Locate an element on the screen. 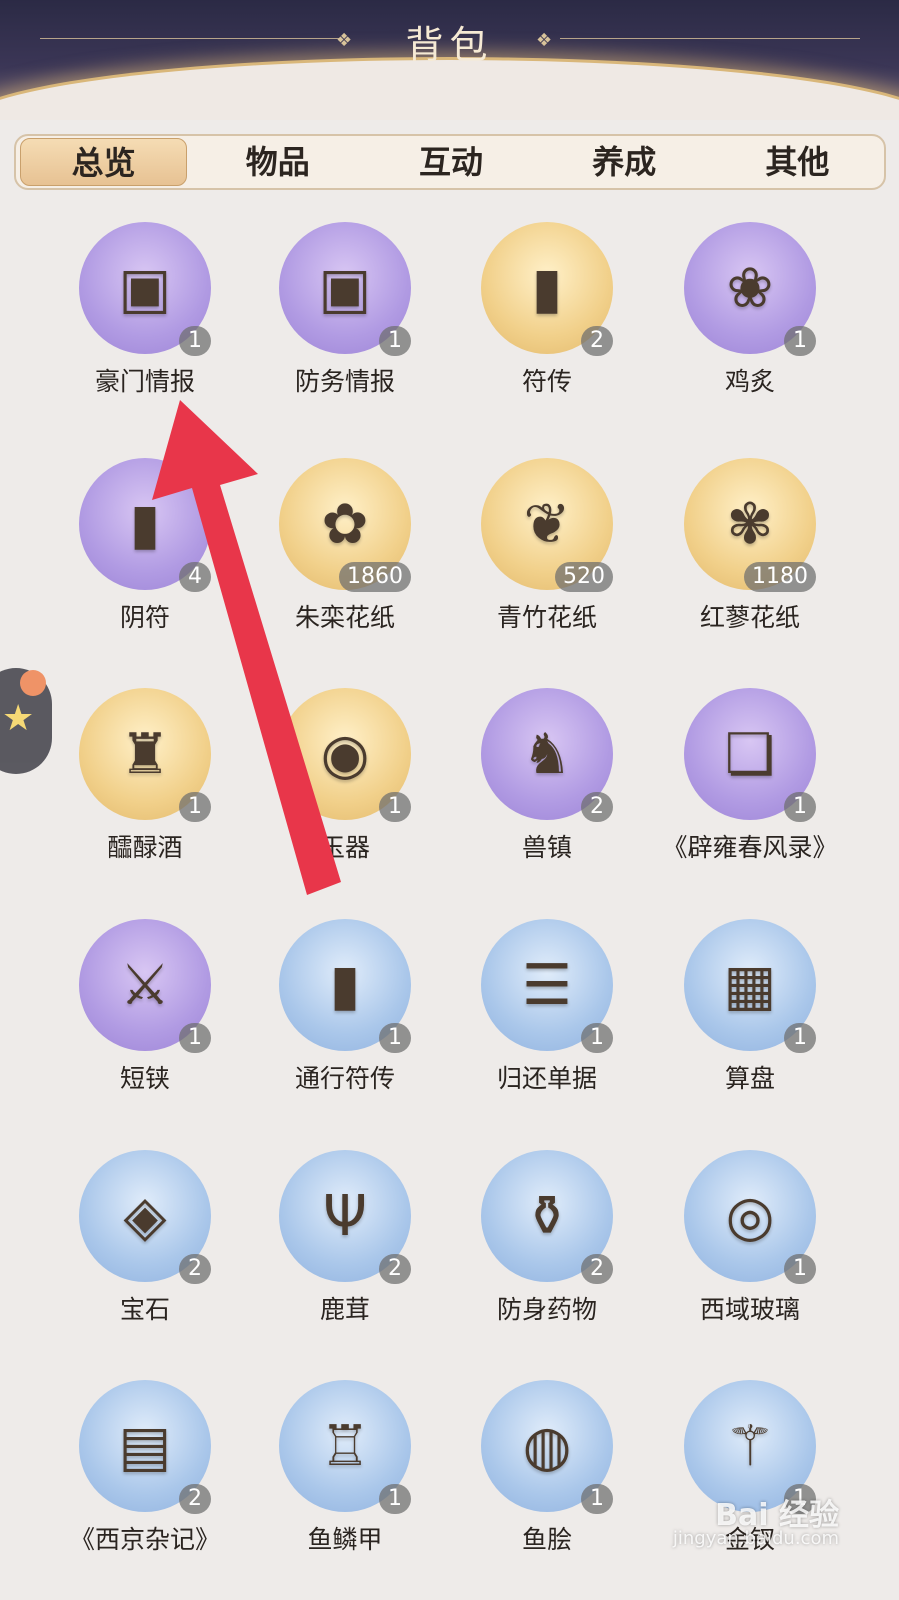 The image size is (899, 1600). glass-ring-icon: ◎ is located at coordinates (750, 1216).